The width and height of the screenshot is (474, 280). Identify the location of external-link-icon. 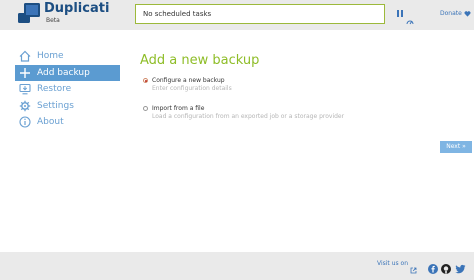
(413, 266).